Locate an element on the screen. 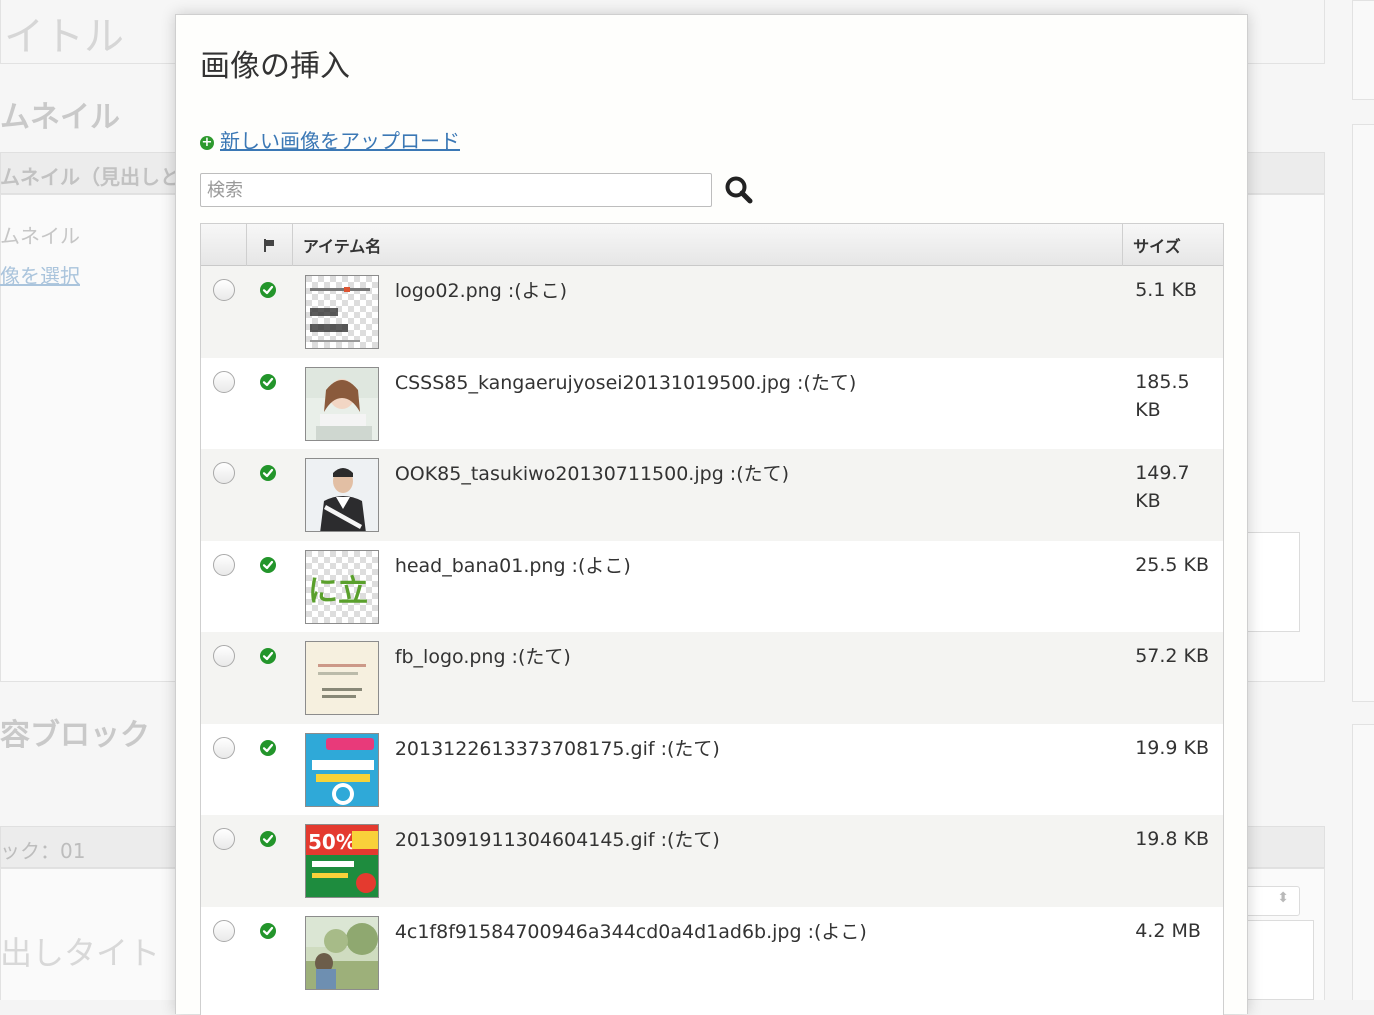  item-size: 5.1 KB is located at coordinates (1177, 290).